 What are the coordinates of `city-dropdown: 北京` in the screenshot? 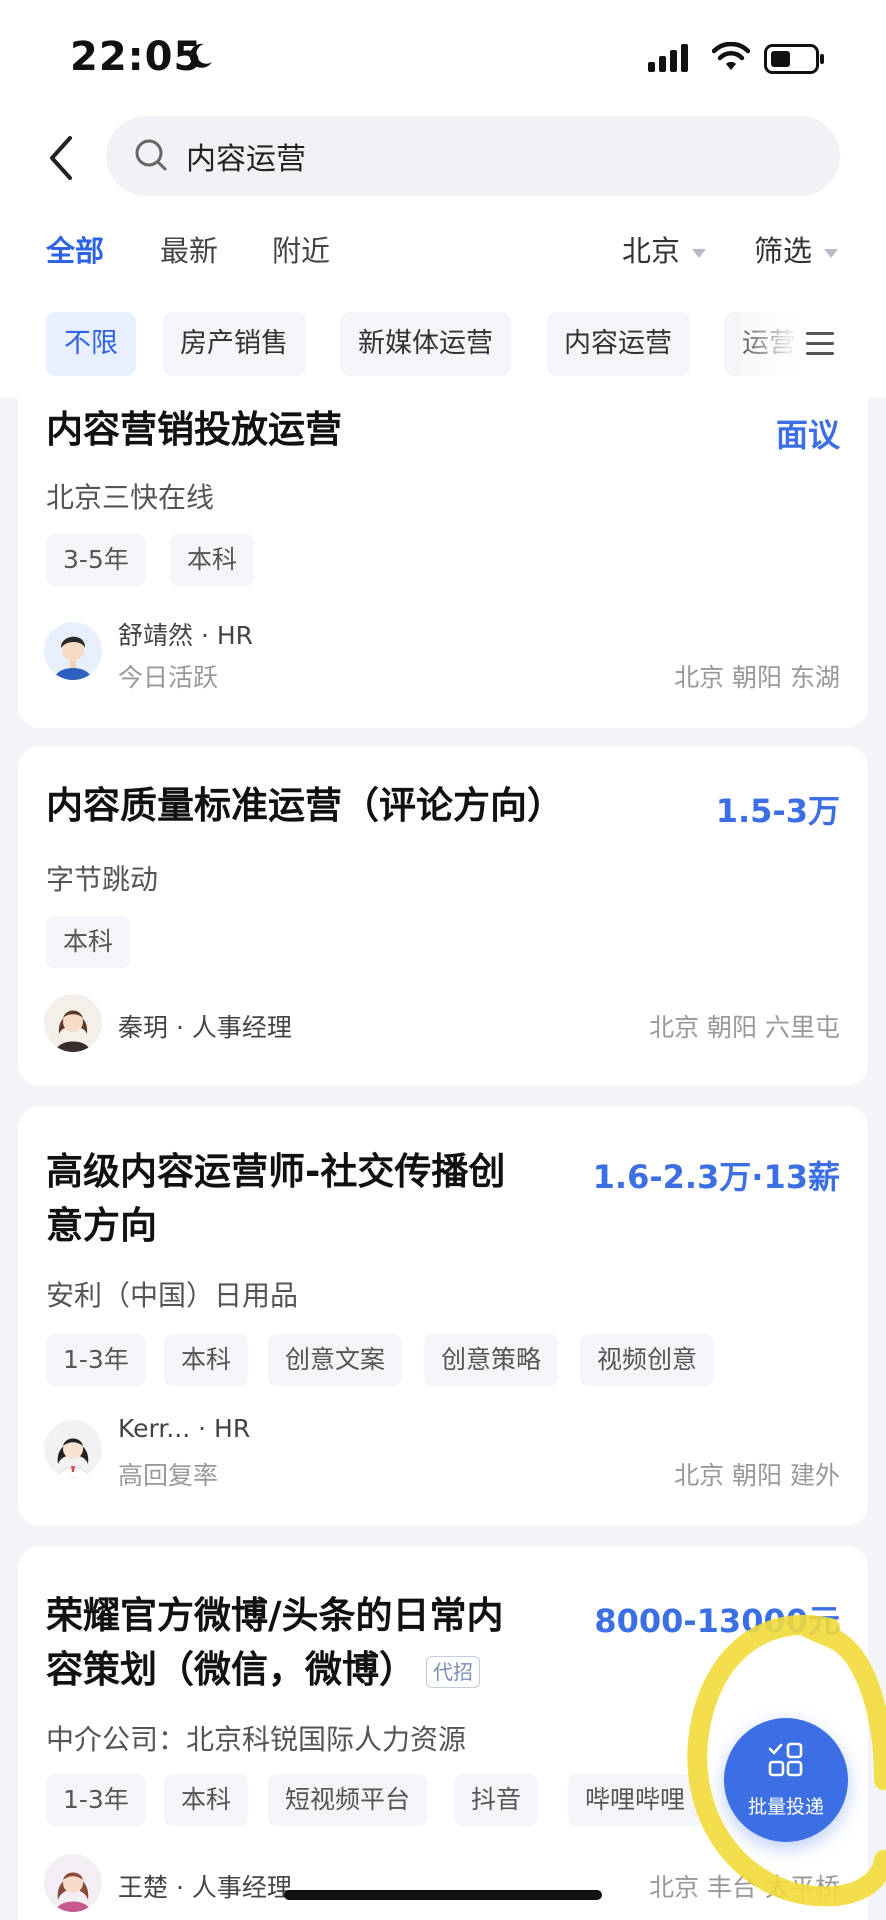 It's located at (664, 249).